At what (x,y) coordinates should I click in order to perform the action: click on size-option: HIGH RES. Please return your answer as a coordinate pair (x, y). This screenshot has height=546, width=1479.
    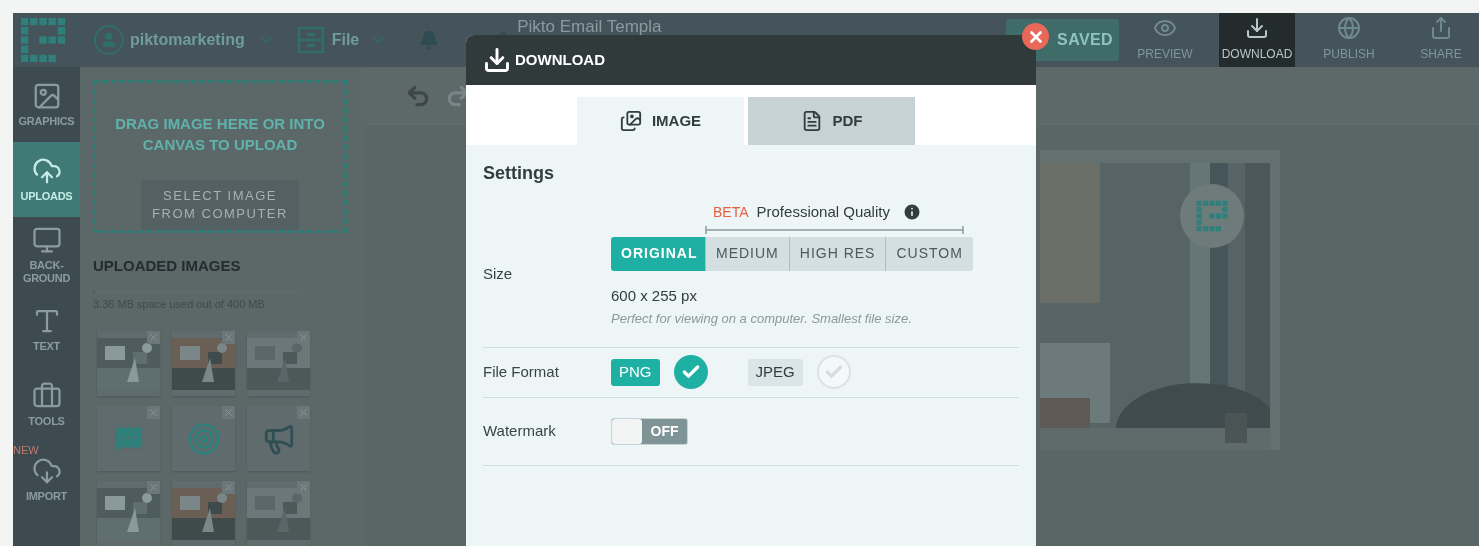
    Looking at the image, I should click on (837, 253).